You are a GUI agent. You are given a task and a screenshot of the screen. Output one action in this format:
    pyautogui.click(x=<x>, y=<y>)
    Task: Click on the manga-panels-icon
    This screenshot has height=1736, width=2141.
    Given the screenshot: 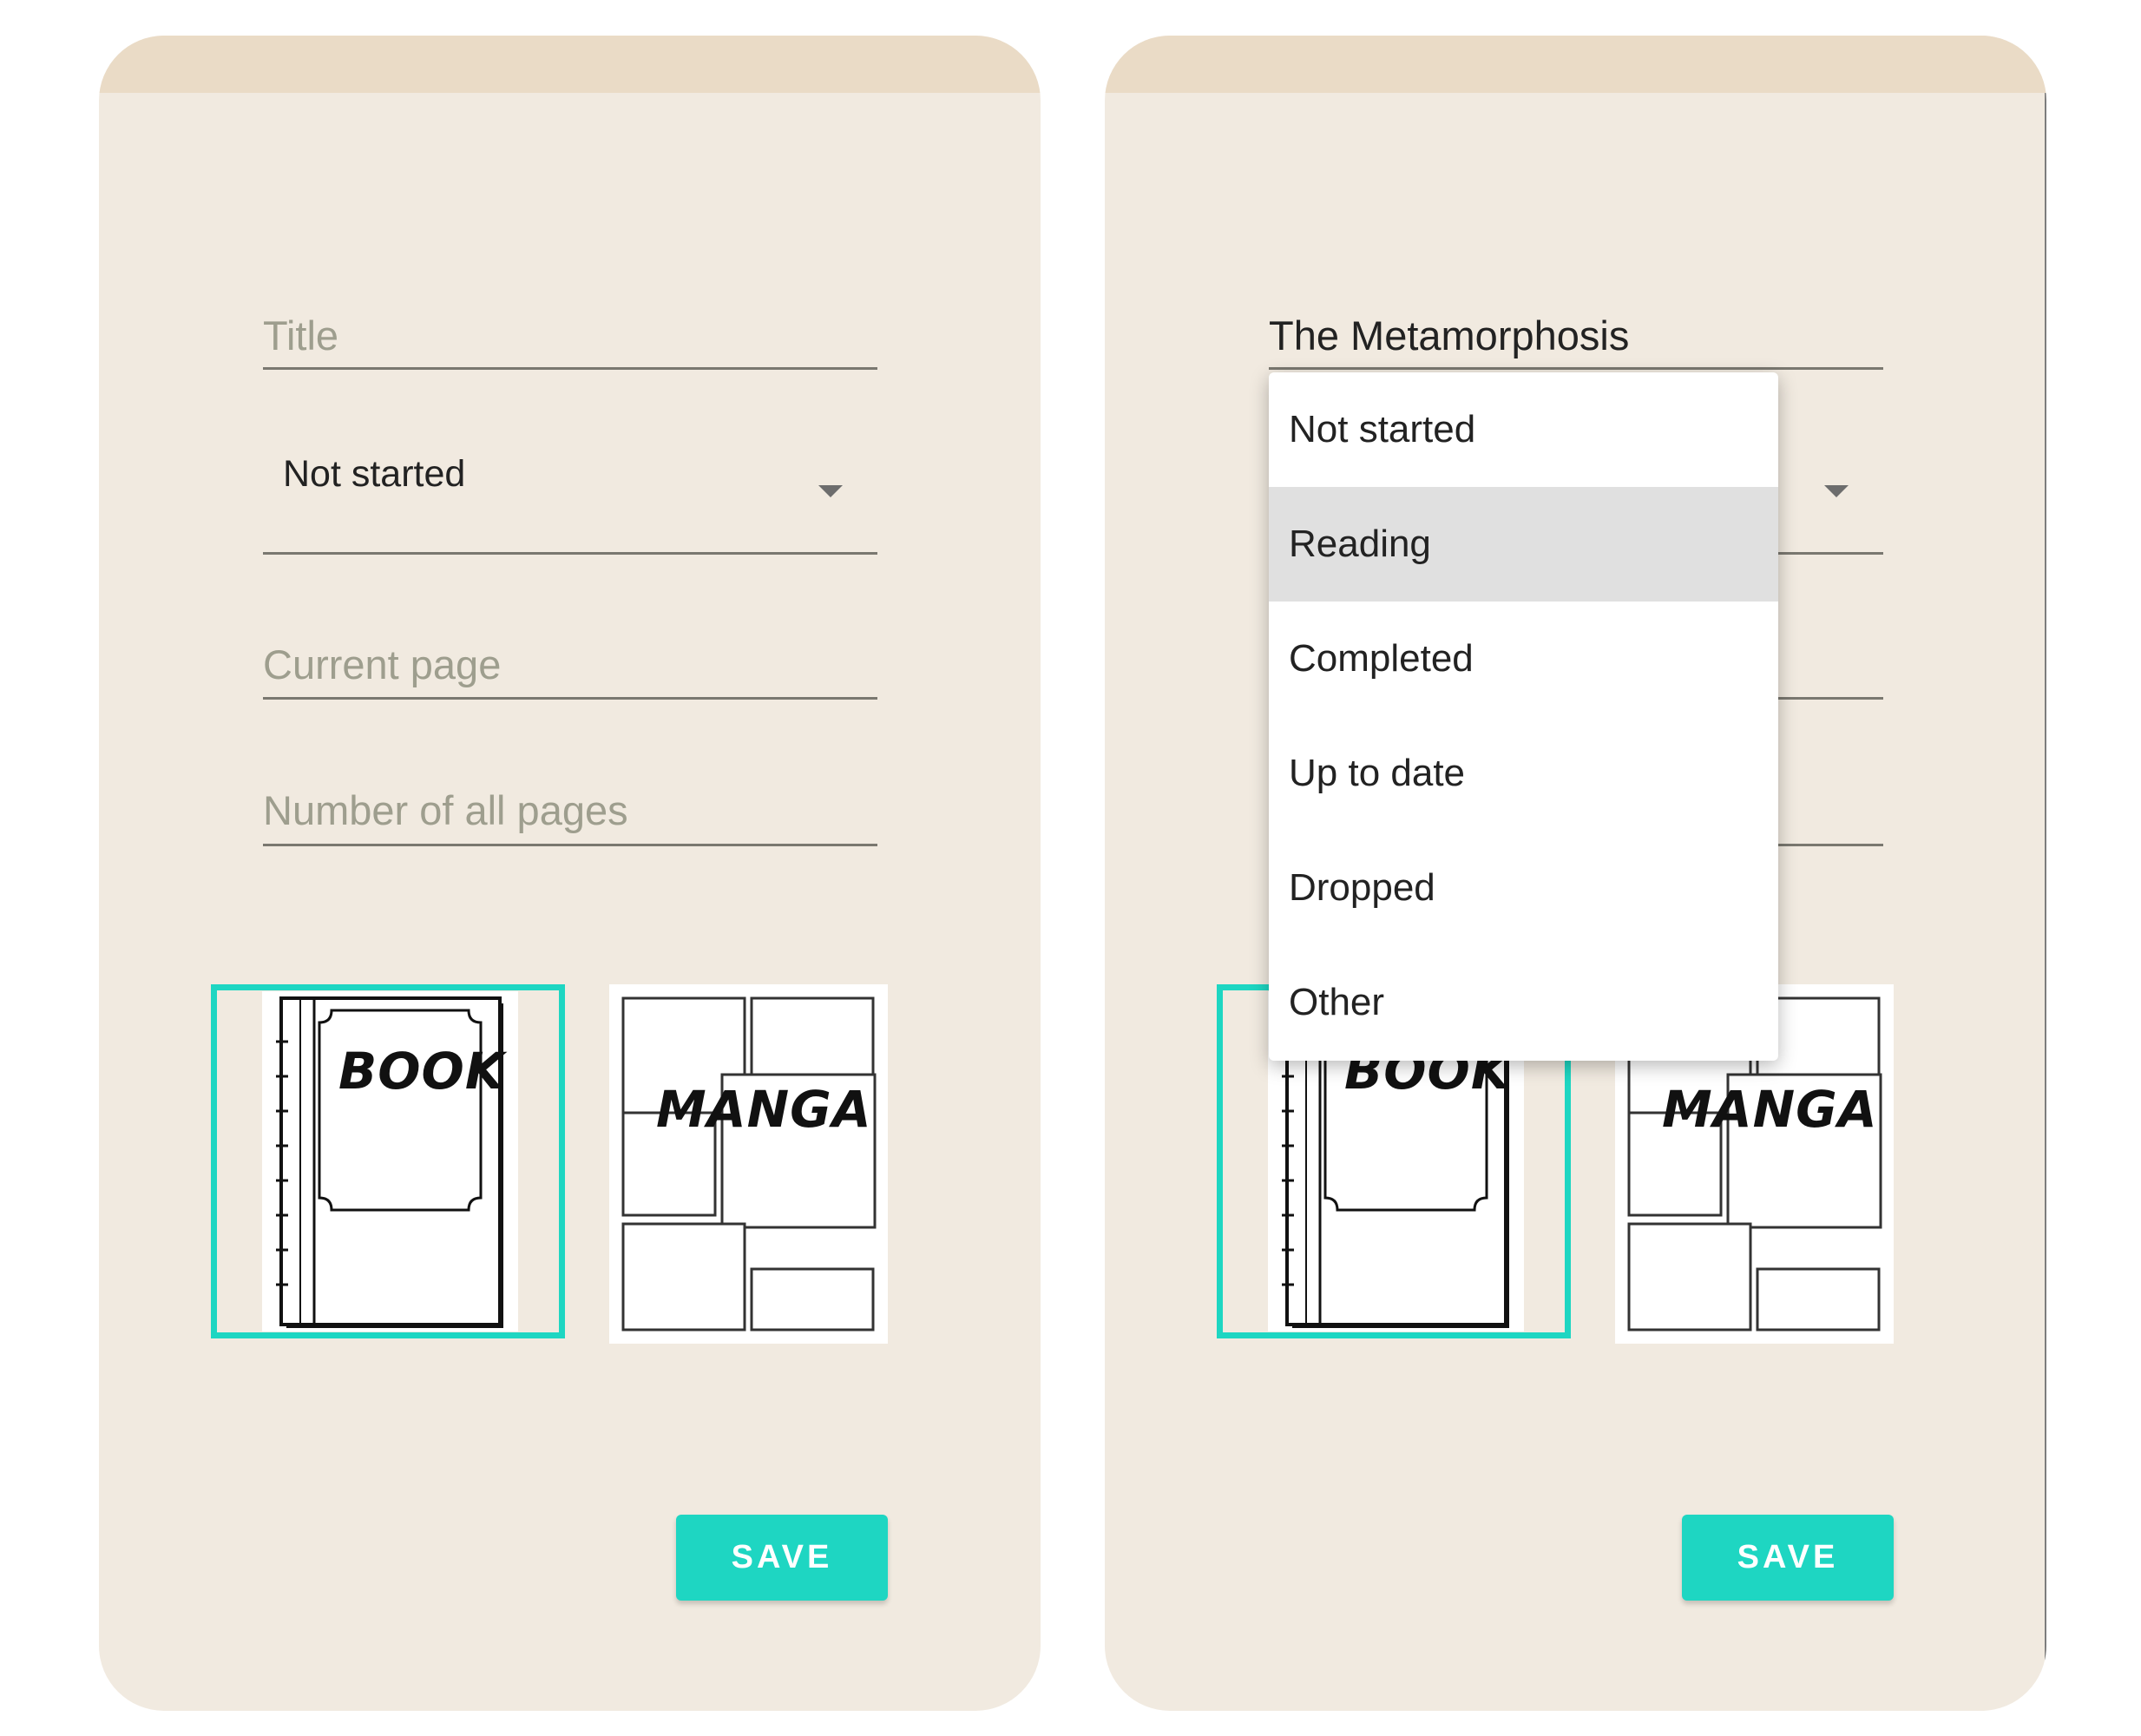 What is the action you would take?
    pyautogui.click(x=749, y=1164)
    